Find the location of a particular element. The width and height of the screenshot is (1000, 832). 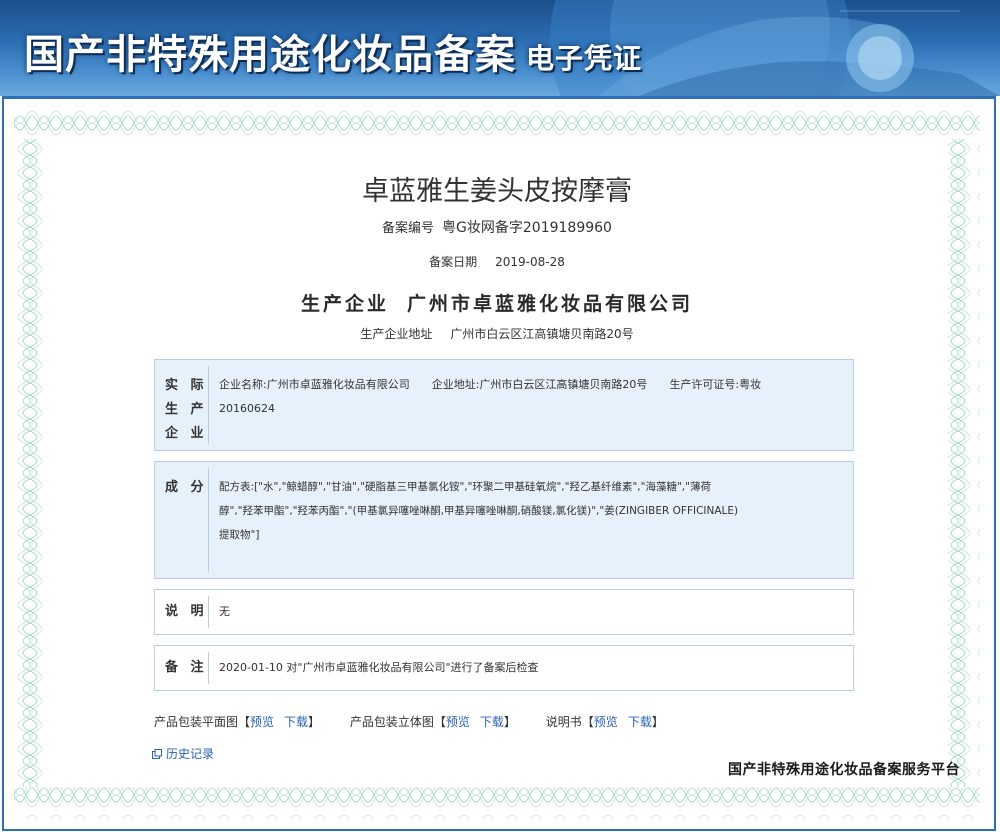

company-name-value: 广州市卓蓝雅化妆品有限公司 is located at coordinates (338, 384).